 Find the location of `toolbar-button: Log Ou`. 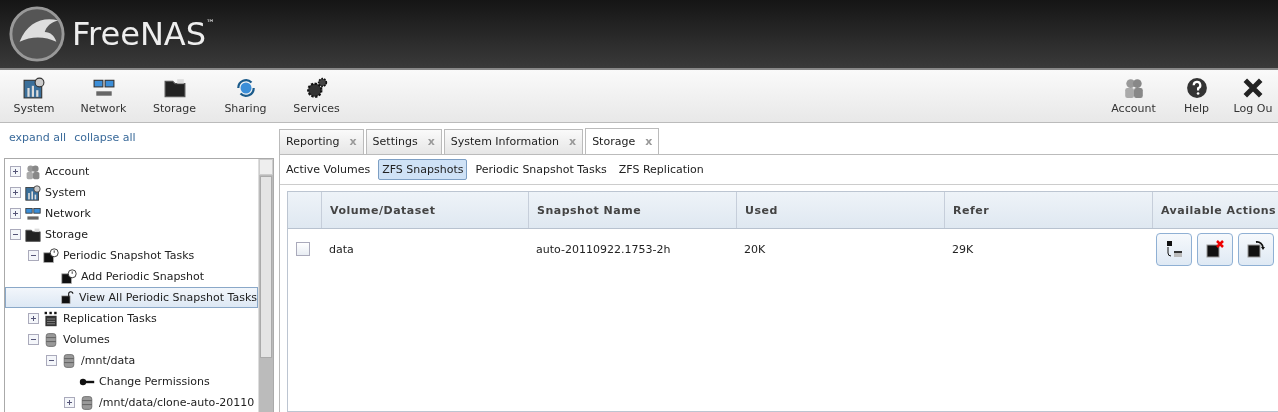

toolbar-button: Log Ou is located at coordinates (1253, 96).